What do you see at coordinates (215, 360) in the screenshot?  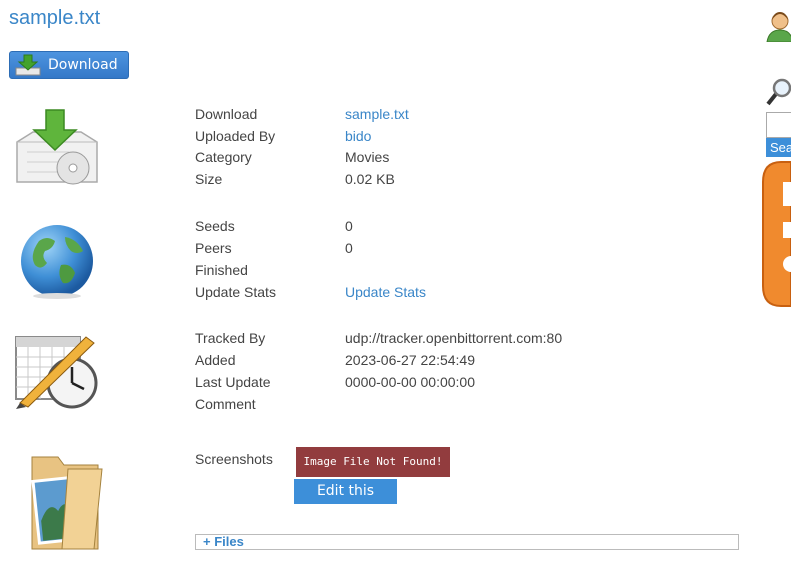 I see `added-label: Added` at bounding box center [215, 360].